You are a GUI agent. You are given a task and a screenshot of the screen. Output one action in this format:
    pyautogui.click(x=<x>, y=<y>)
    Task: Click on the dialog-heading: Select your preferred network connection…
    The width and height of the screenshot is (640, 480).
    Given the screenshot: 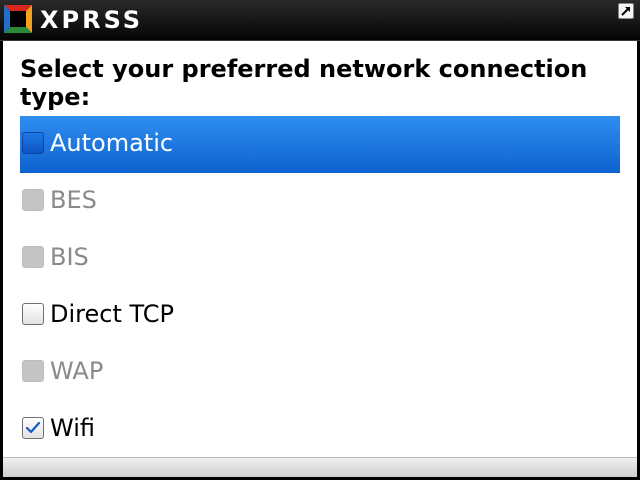 What is the action you would take?
    pyautogui.click(x=304, y=83)
    